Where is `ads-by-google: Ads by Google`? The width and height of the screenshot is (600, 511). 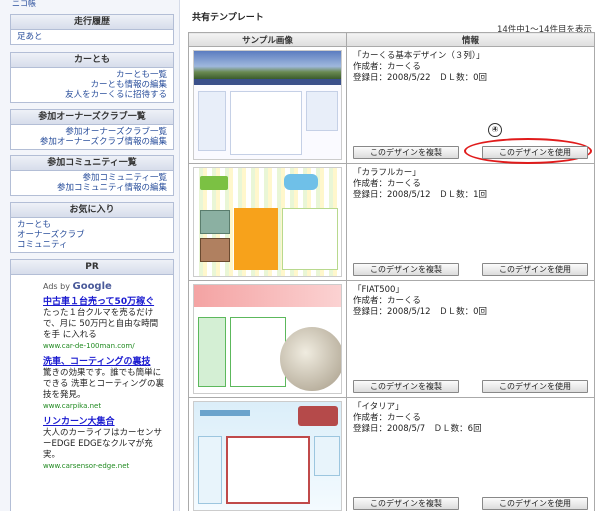
ads-by-google: Ads by Google is located at coordinates (92, 283).